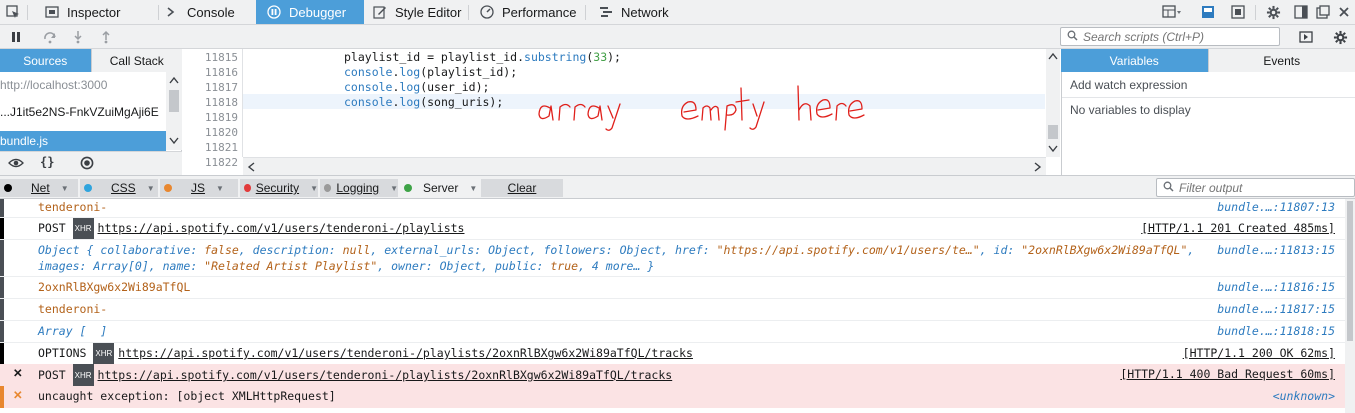 Image resolution: width=1355 pixels, height=413 pixels. I want to click on source-folder-item: ...J1it5e2NS-FnkVZuiMgAji6E, so click(83, 112).